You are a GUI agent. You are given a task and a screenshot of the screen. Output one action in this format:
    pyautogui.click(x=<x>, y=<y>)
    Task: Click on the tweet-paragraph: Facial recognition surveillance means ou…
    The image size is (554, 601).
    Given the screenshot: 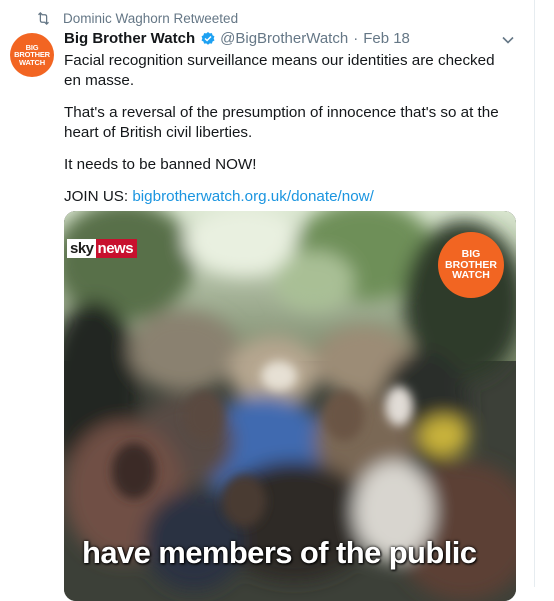 What is the action you would take?
    pyautogui.click(x=279, y=70)
    